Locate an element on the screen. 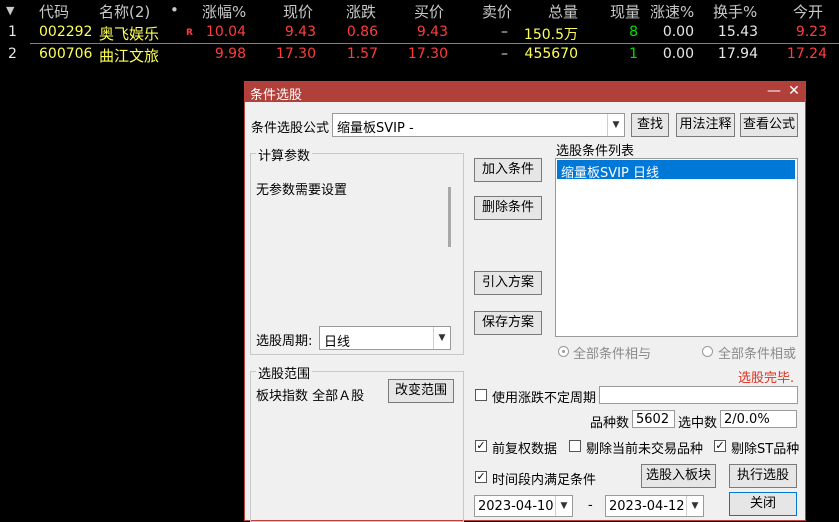 This screenshot has height=522, width=839. condition-item-label: 缩量板SVIP 日线 is located at coordinates (610, 173).